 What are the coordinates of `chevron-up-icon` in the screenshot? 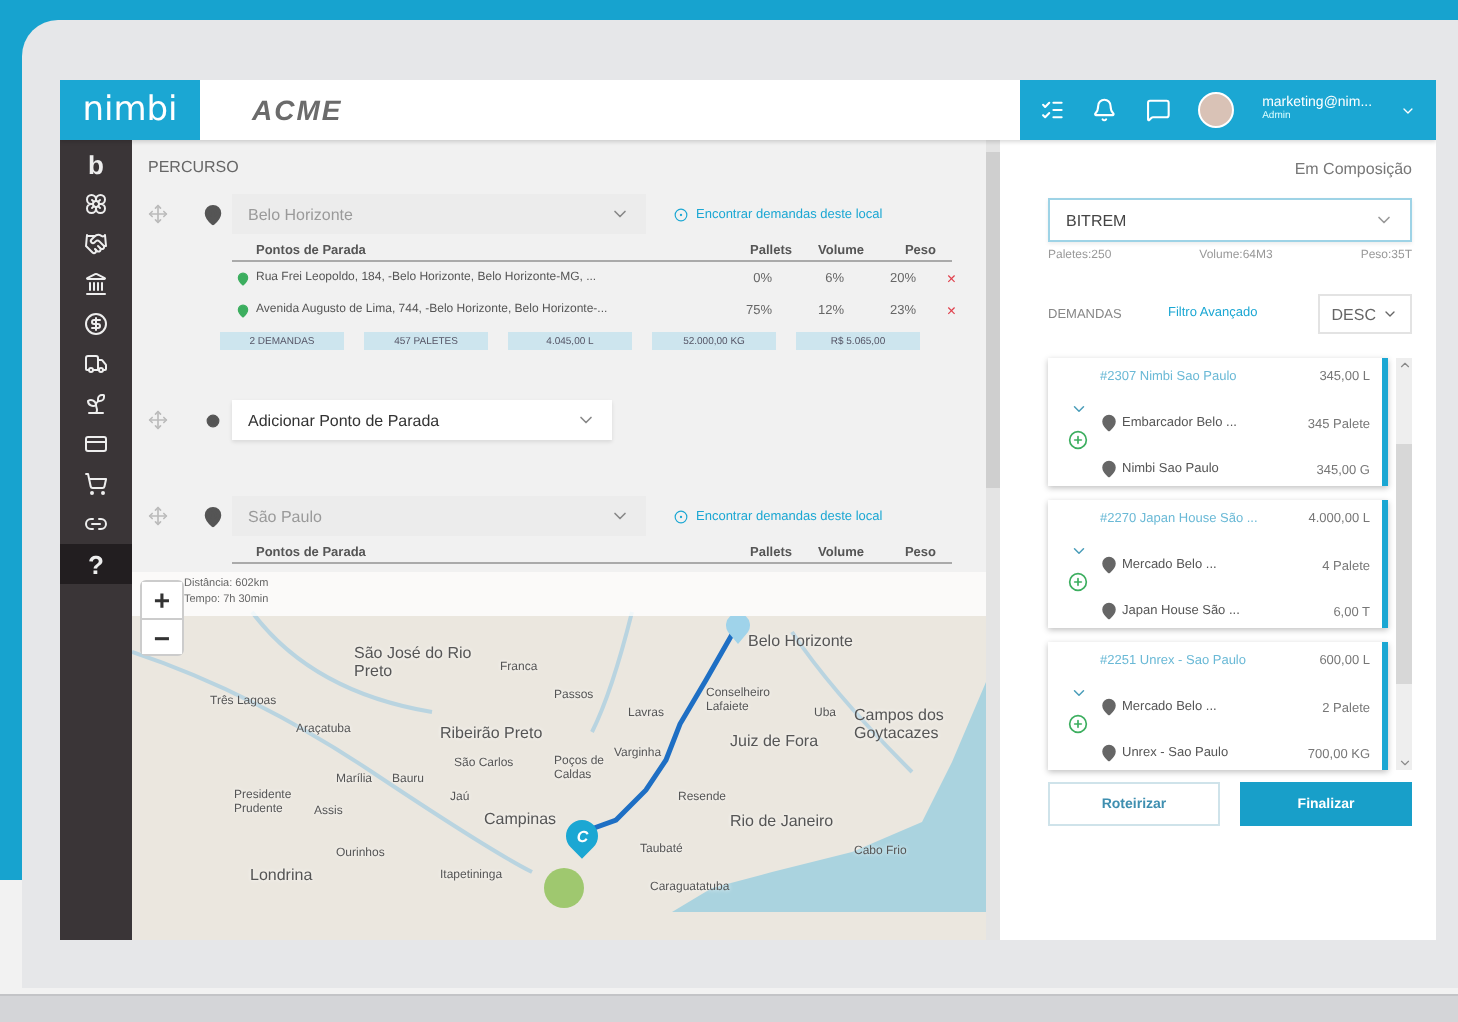 It's located at (1404, 365).